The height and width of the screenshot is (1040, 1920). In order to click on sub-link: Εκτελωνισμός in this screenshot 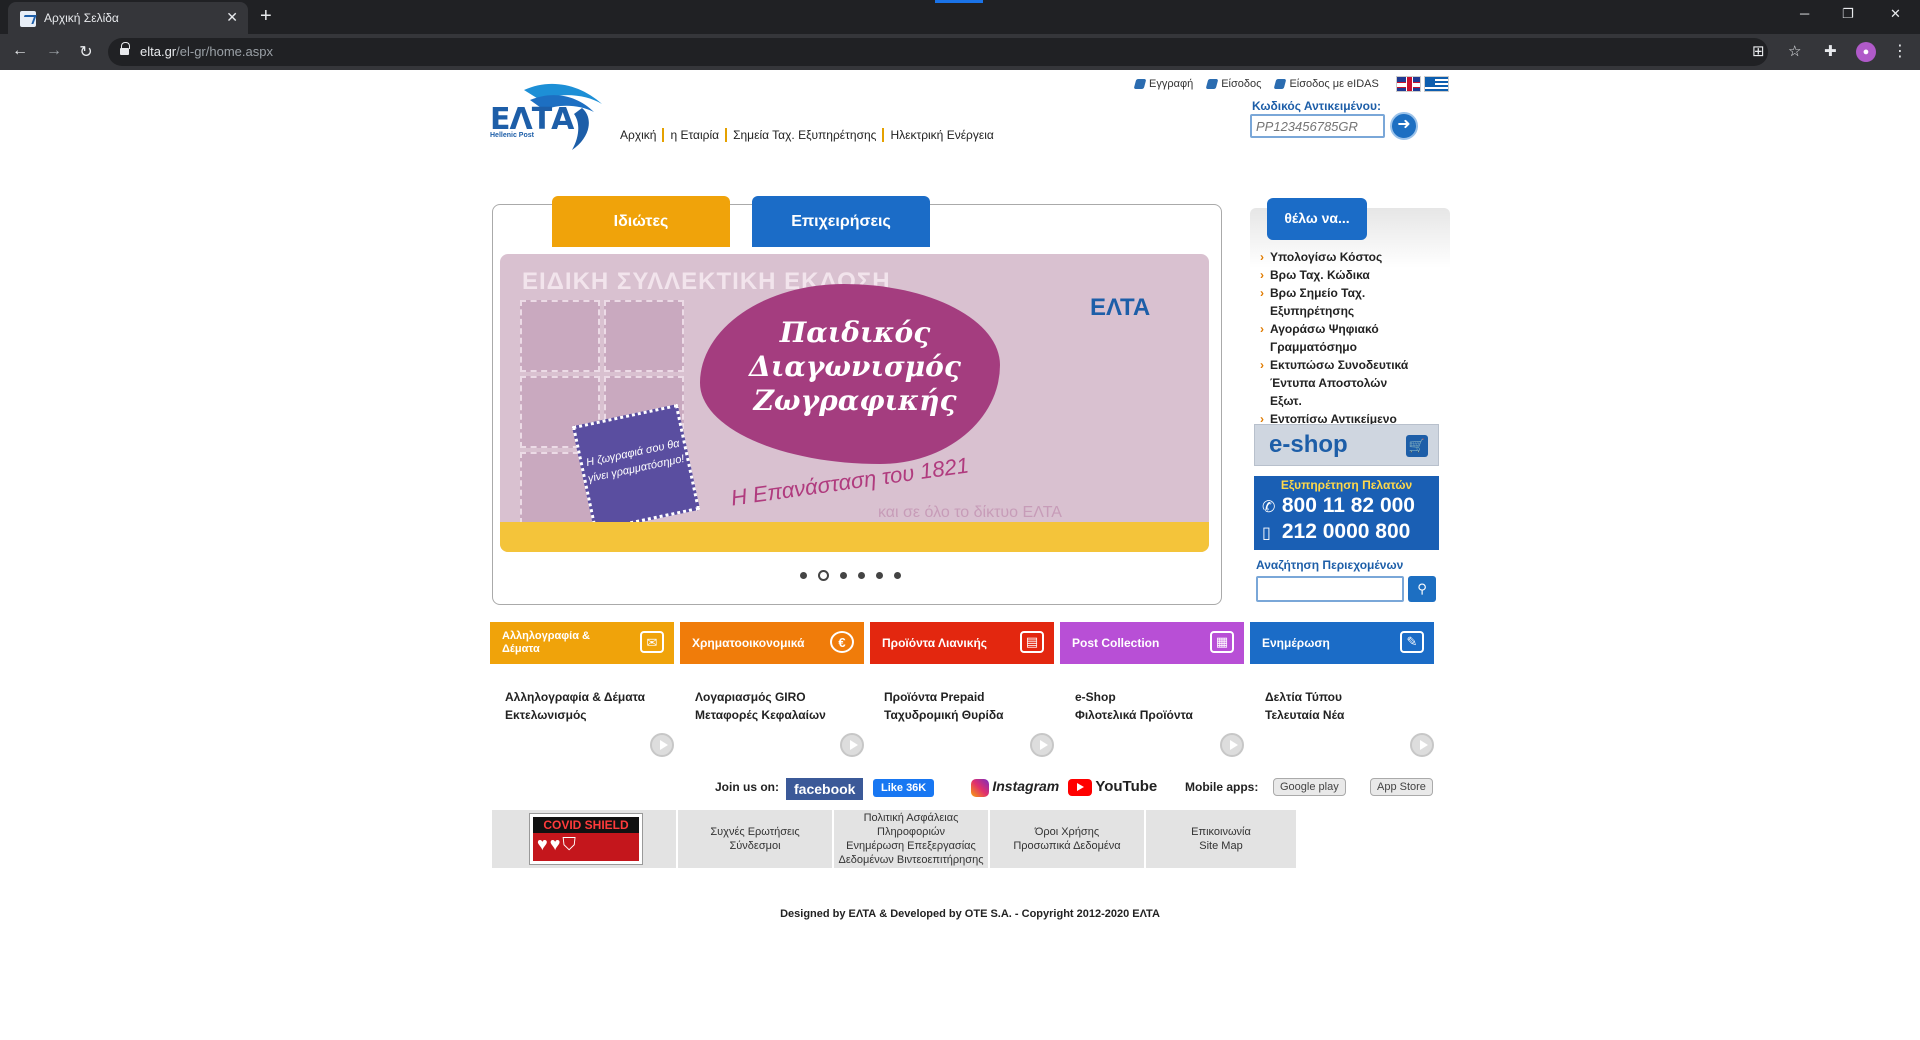, I will do `click(595, 715)`.